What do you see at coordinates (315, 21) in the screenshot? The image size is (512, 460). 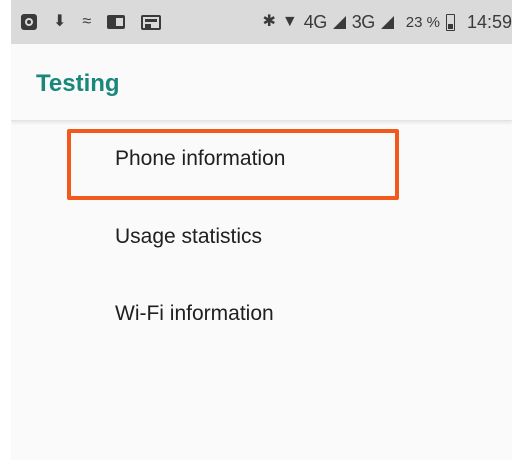 I see `network-4g-label: 4G` at bounding box center [315, 21].